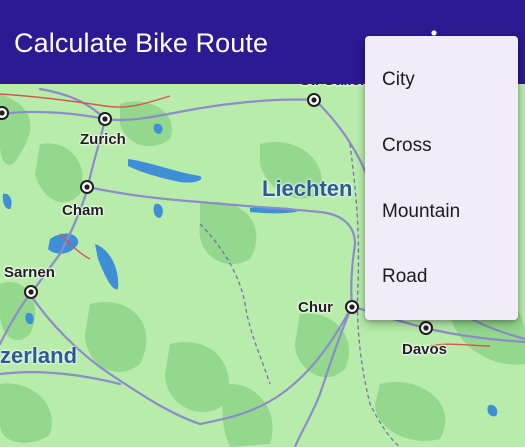  What do you see at coordinates (441, 277) in the screenshot?
I see `menu-item-road: Road` at bounding box center [441, 277].